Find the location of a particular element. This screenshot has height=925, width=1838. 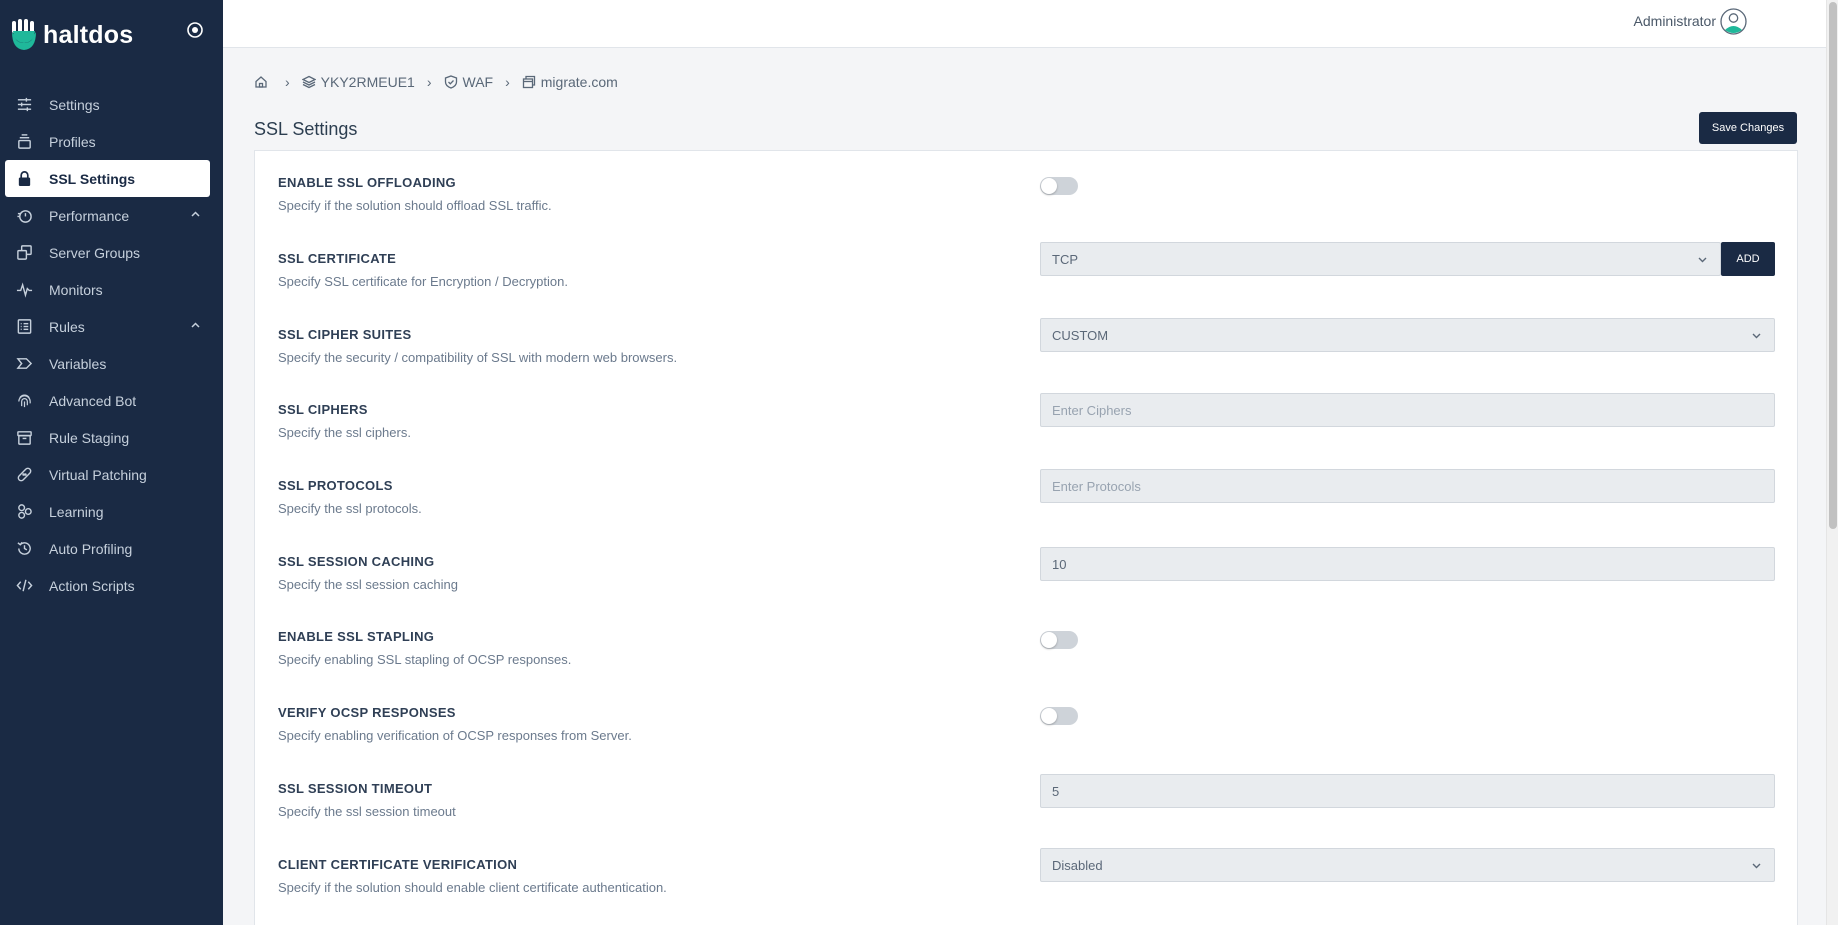

setting-label: ENABLE SSL OFFLOADING is located at coordinates (367, 182).